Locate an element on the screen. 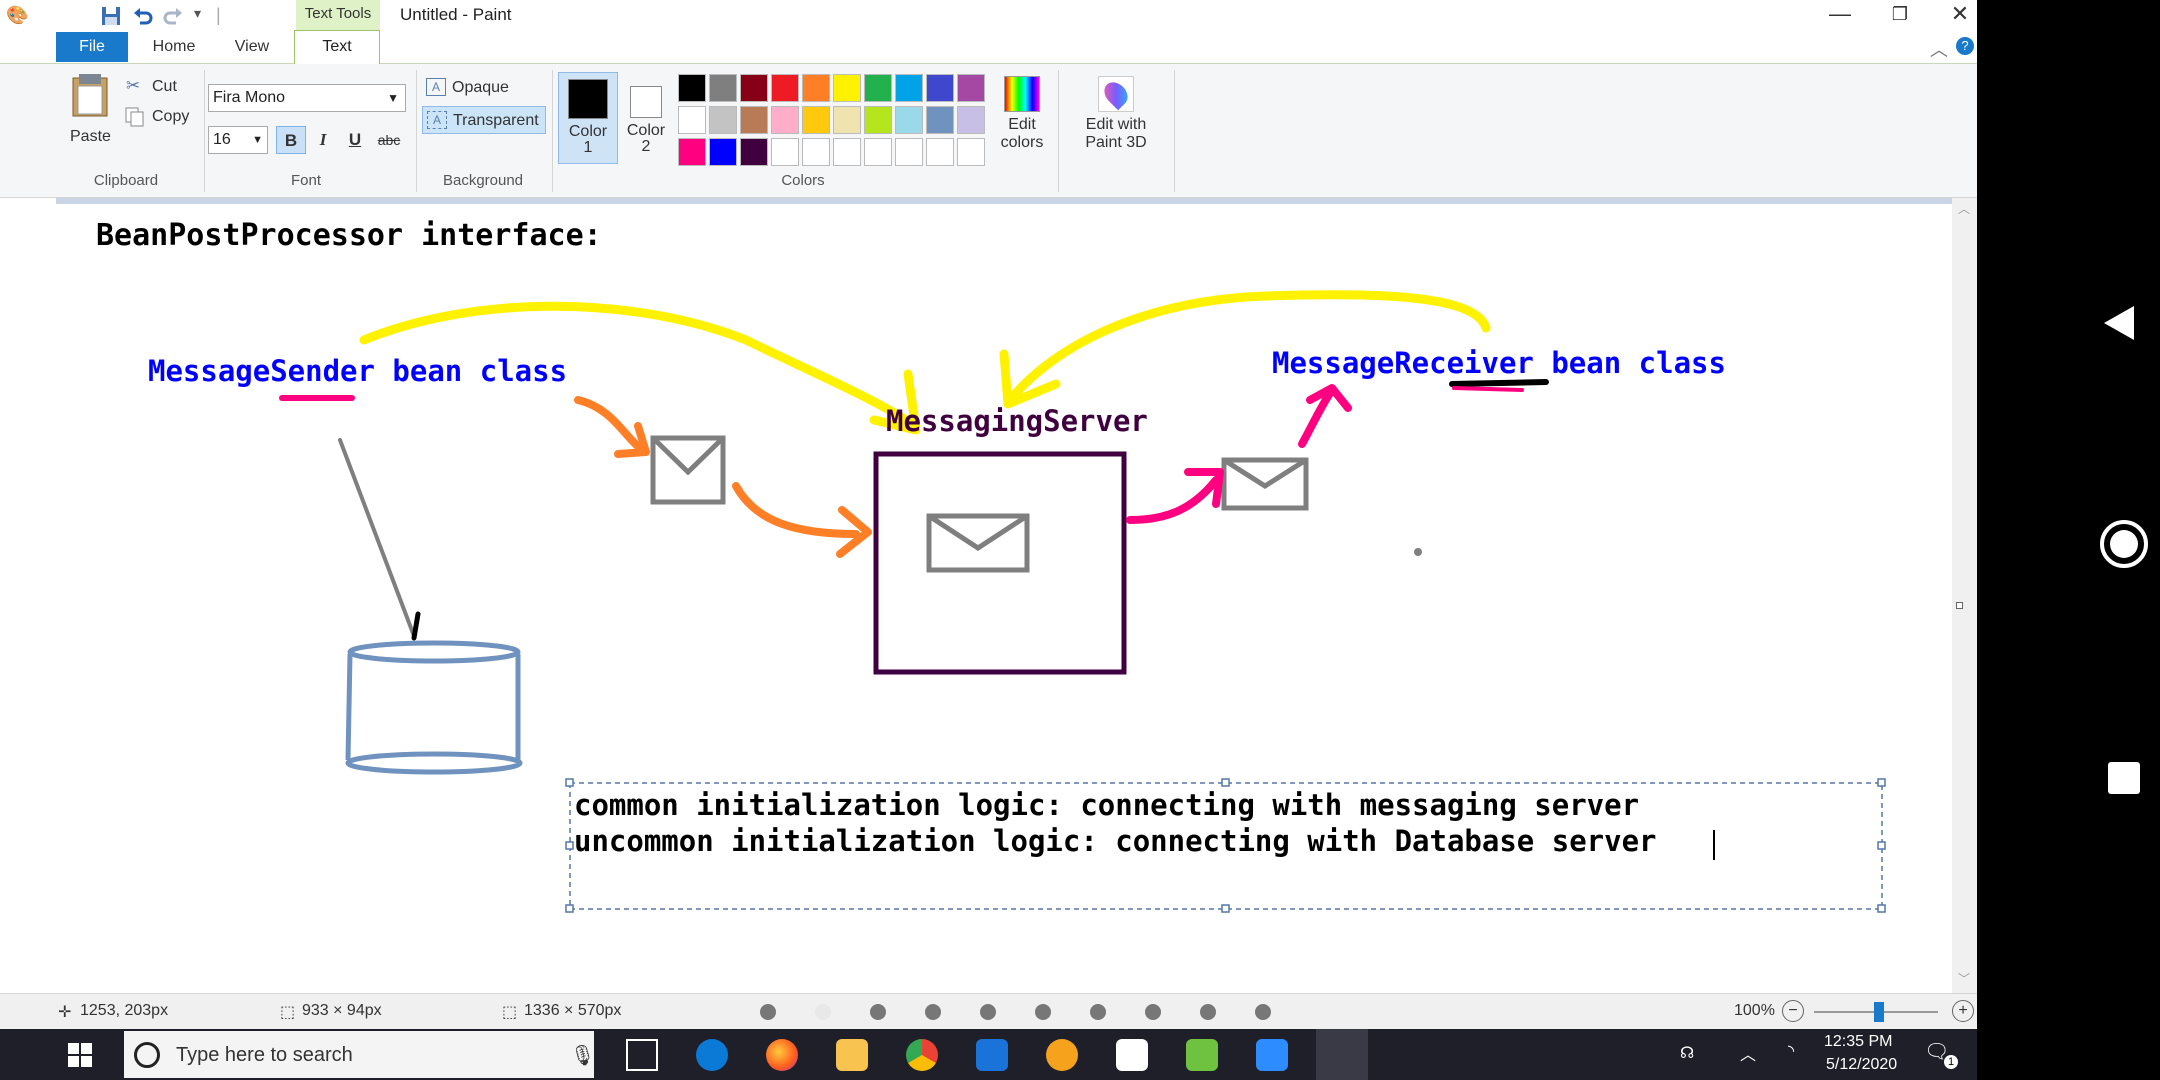 Image resolution: width=2160 pixels, height=1080 pixels. color2-button: Color 2 is located at coordinates (646, 118).